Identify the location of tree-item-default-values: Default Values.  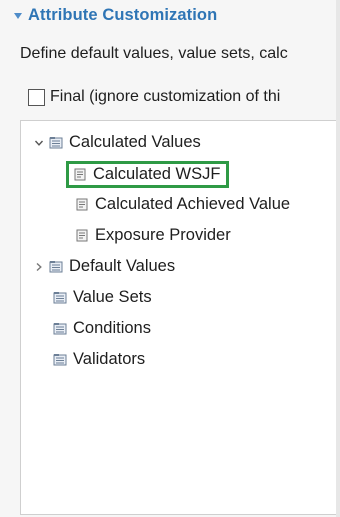
(104, 266).